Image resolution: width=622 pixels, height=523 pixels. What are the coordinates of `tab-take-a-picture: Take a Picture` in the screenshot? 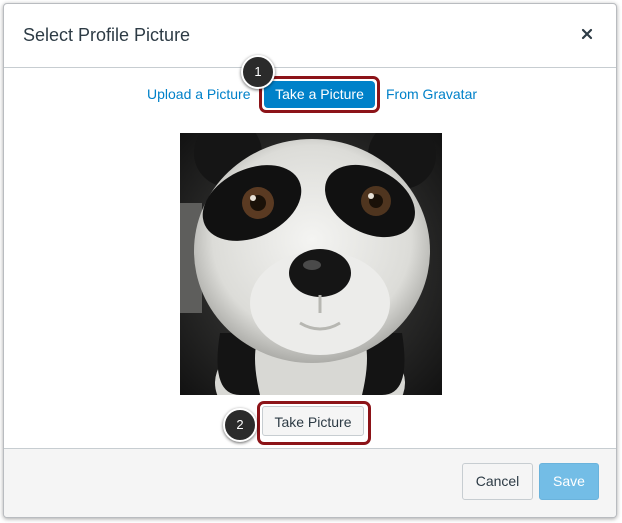 It's located at (319, 94).